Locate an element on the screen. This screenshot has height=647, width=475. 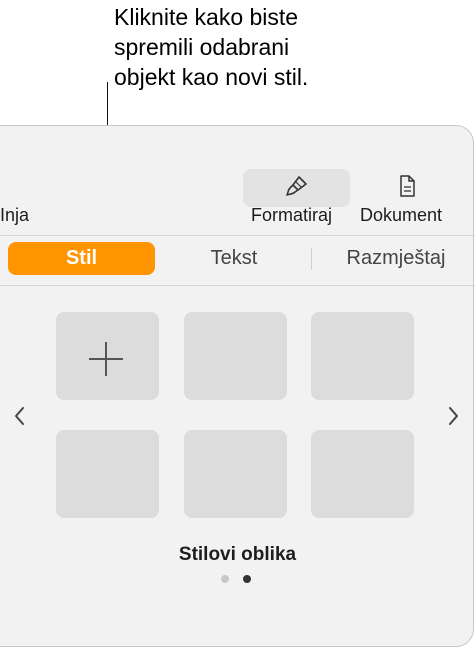
chevron-right-icon is located at coordinates (453, 416).